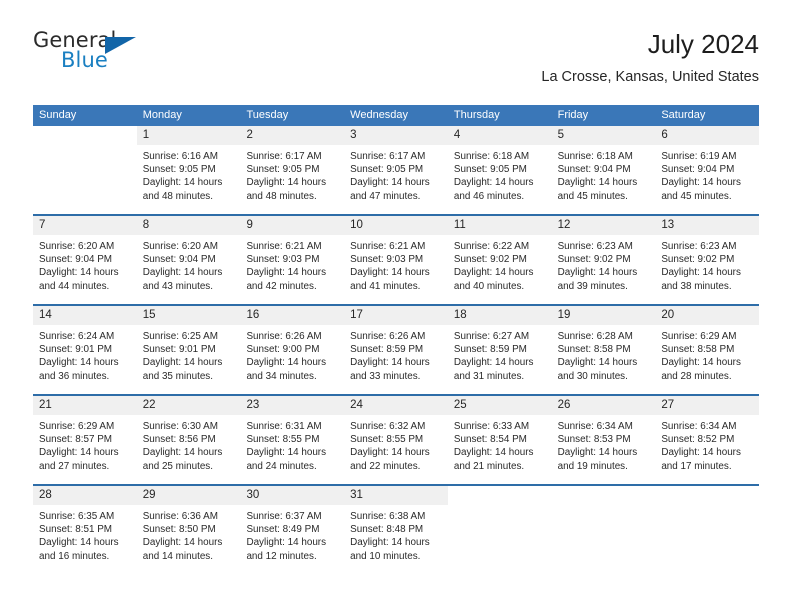 The image size is (792, 612). What do you see at coordinates (696, 376) in the screenshot?
I see `day-detail-line: and 28 minutes.` at bounding box center [696, 376].